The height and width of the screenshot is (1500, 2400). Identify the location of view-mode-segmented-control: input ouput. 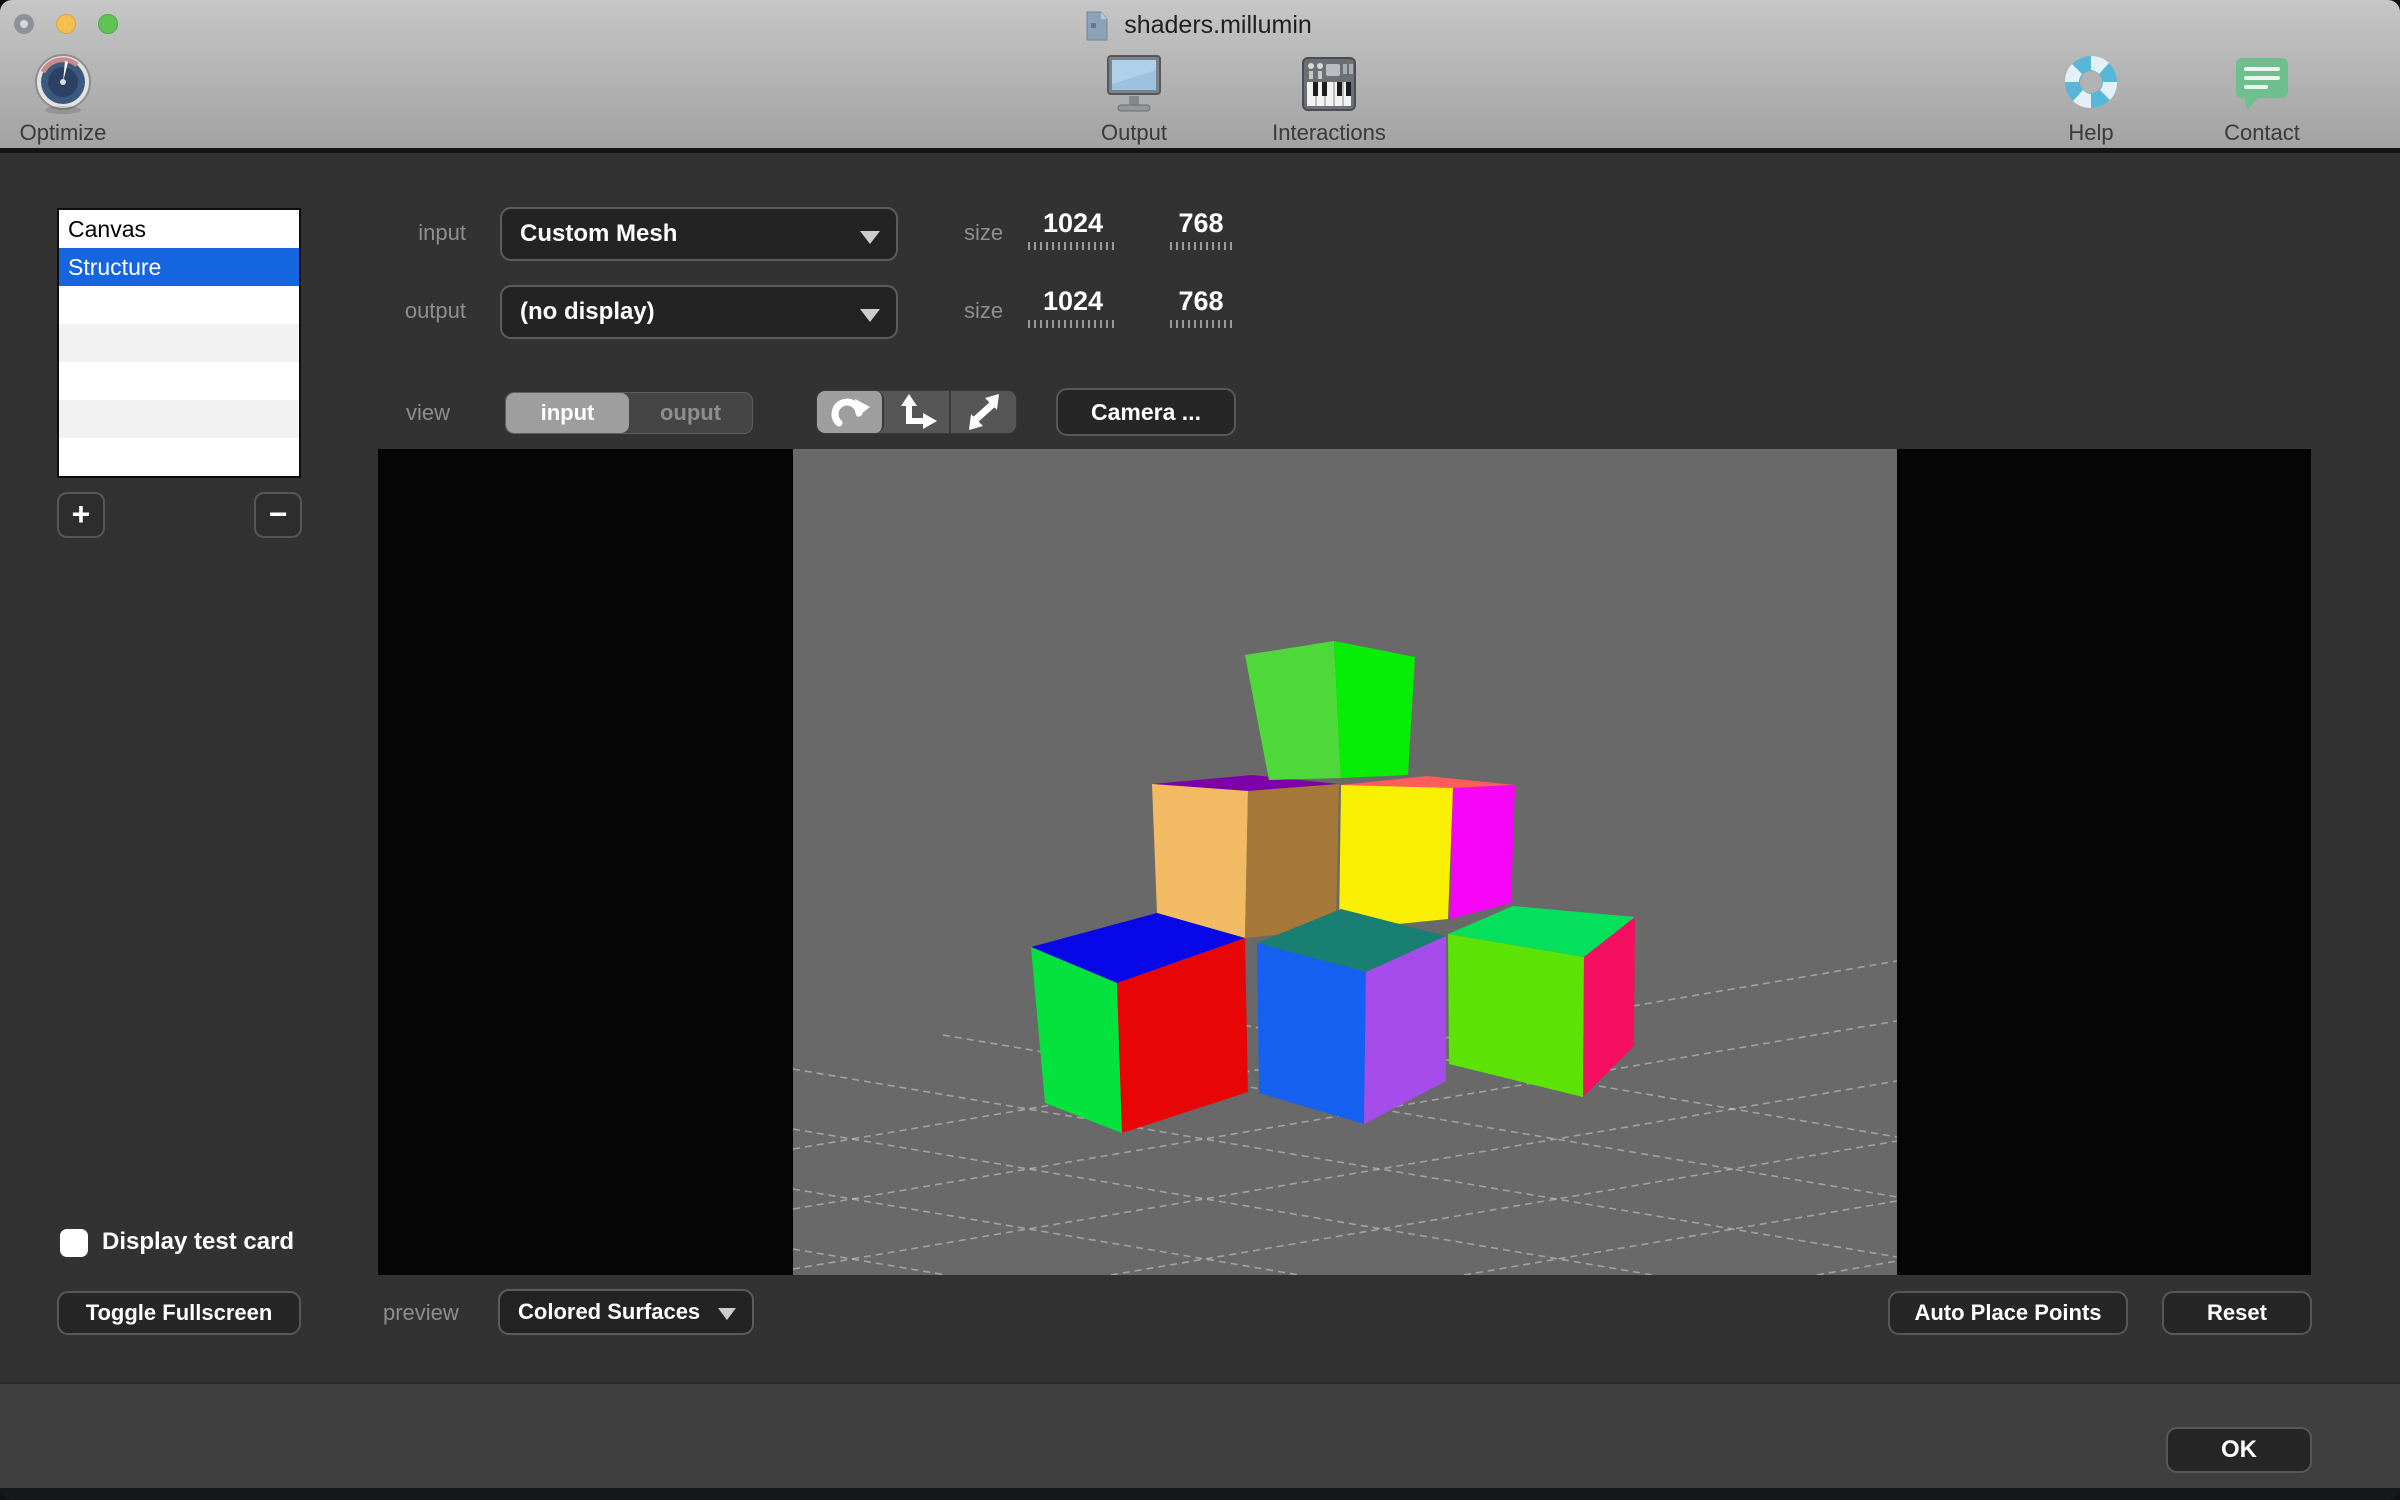
(629, 413).